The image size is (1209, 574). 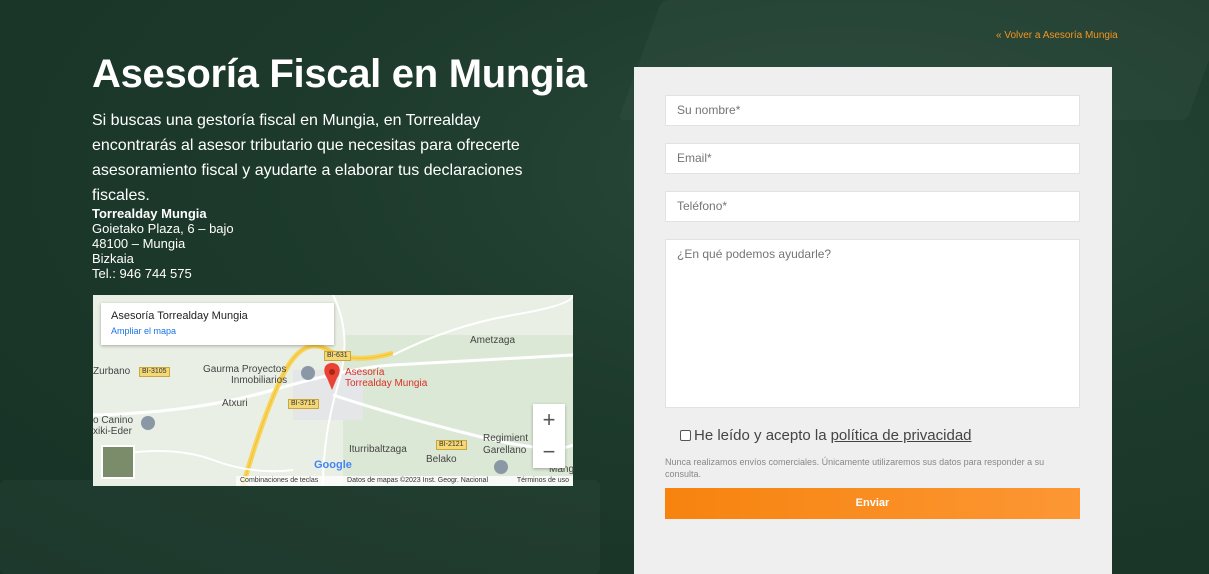 I want to click on map-place-label: xiki-Eder, so click(x=112, y=431).